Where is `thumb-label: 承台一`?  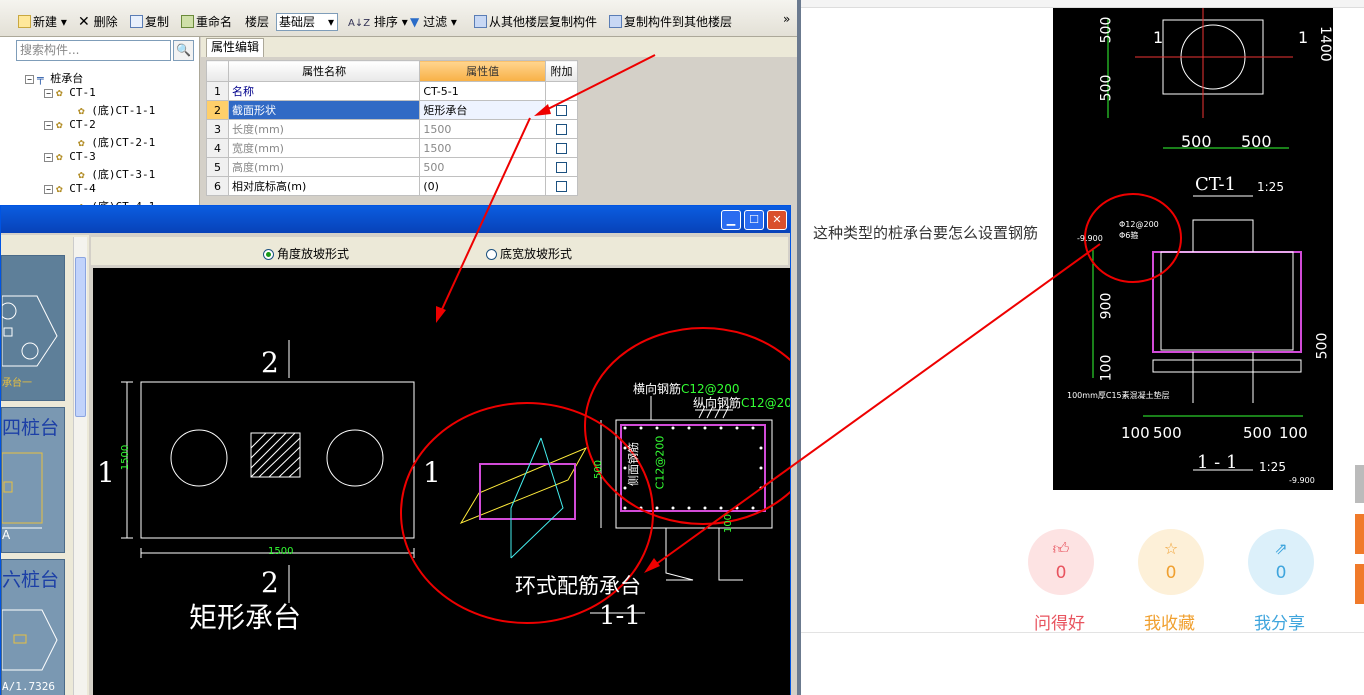
thumb-label: 承台一 is located at coordinates (17, 383).